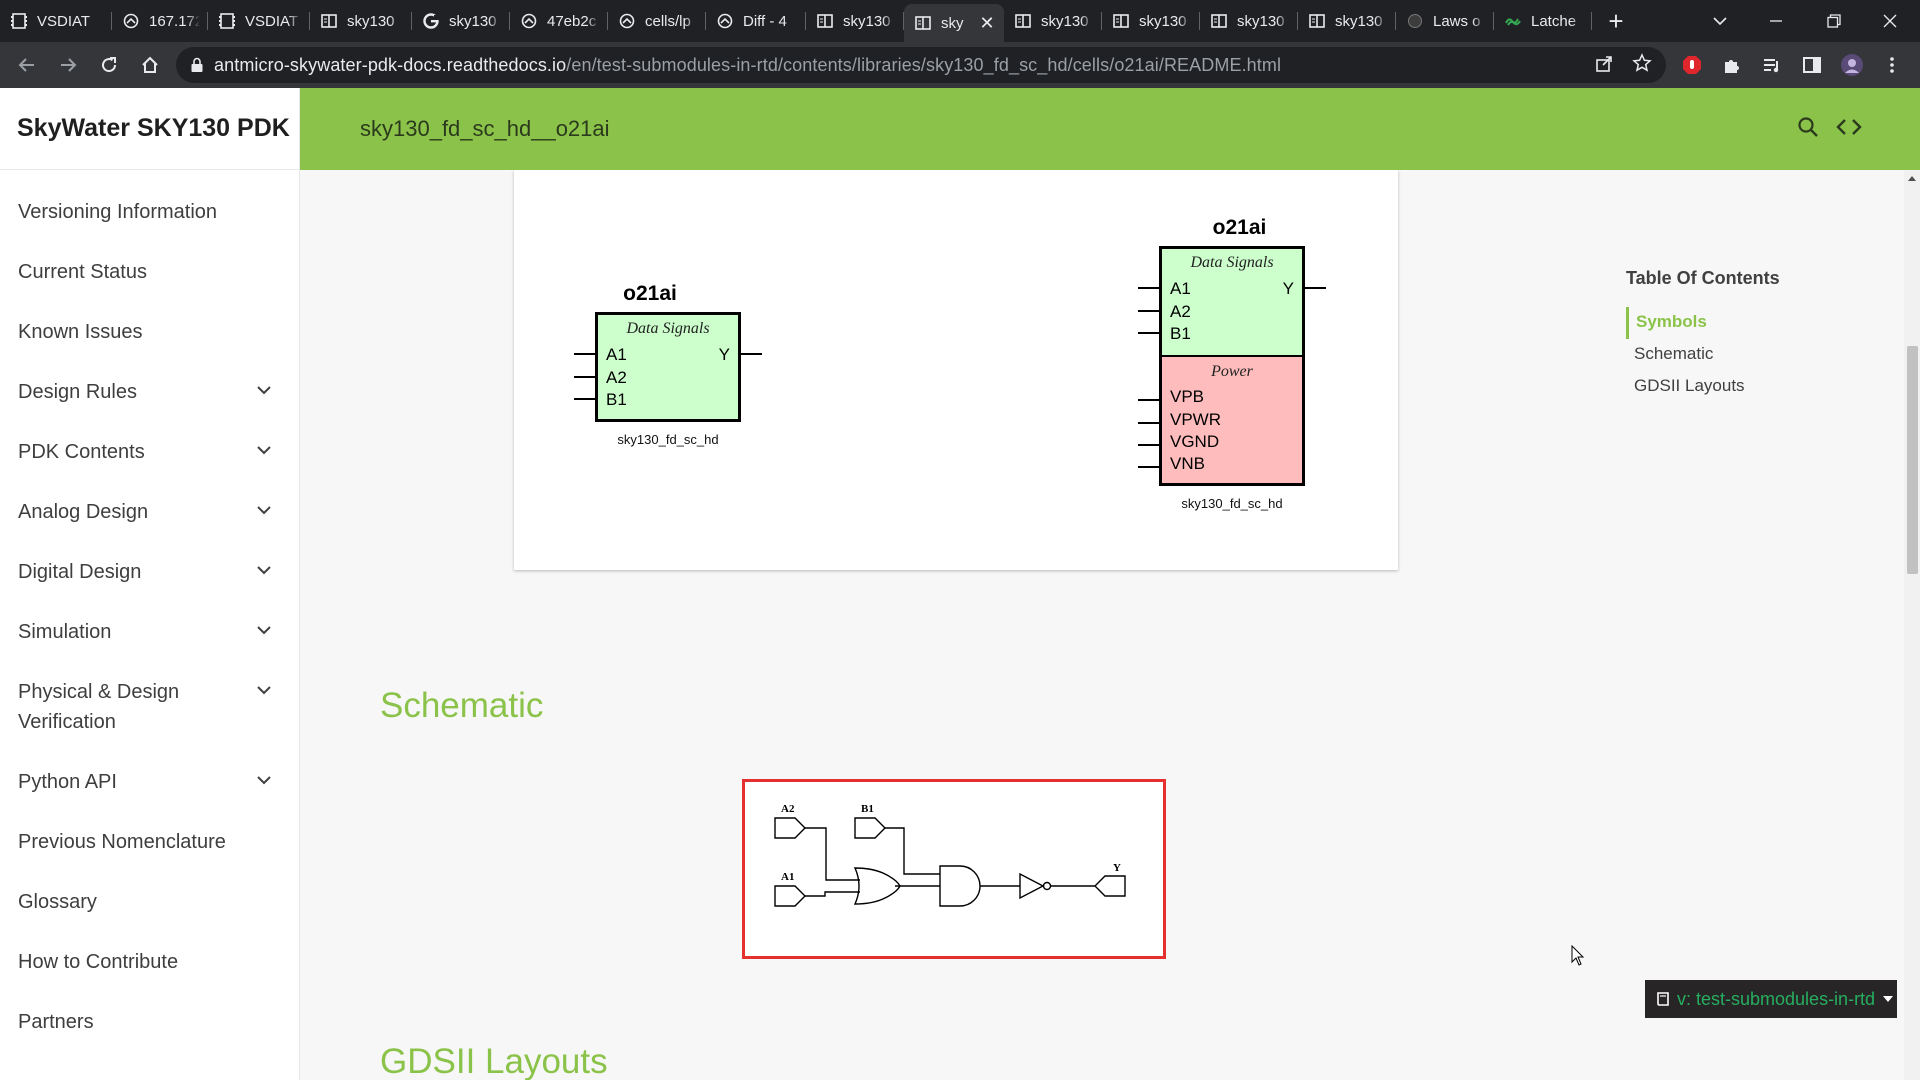  I want to click on film-icon, so click(227, 21).